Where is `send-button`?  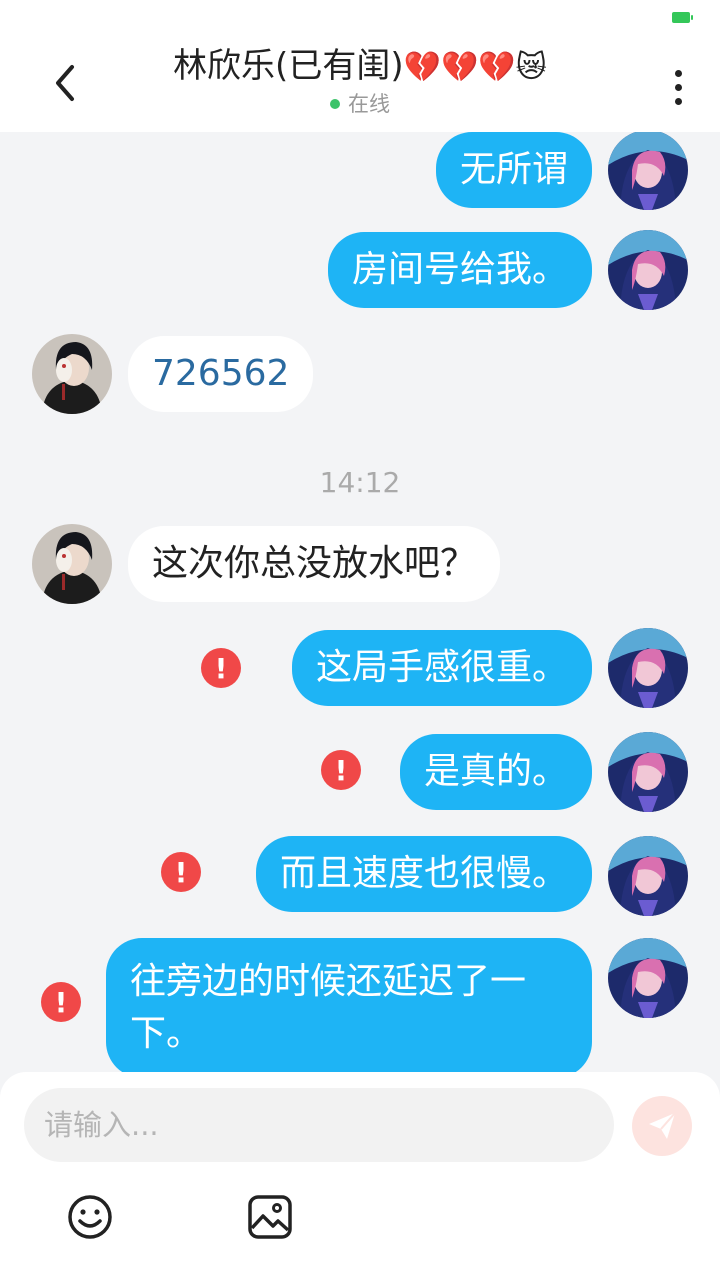 send-button is located at coordinates (662, 1126).